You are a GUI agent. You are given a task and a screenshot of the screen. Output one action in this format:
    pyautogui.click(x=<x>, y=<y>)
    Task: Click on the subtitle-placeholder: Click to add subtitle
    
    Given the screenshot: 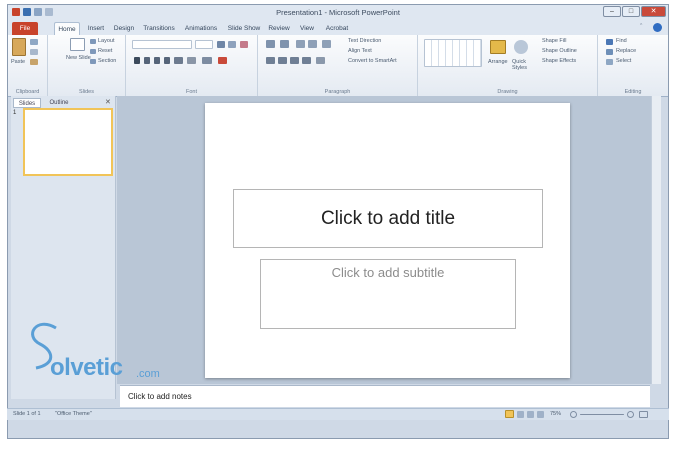 What is the action you would take?
    pyautogui.click(x=388, y=294)
    